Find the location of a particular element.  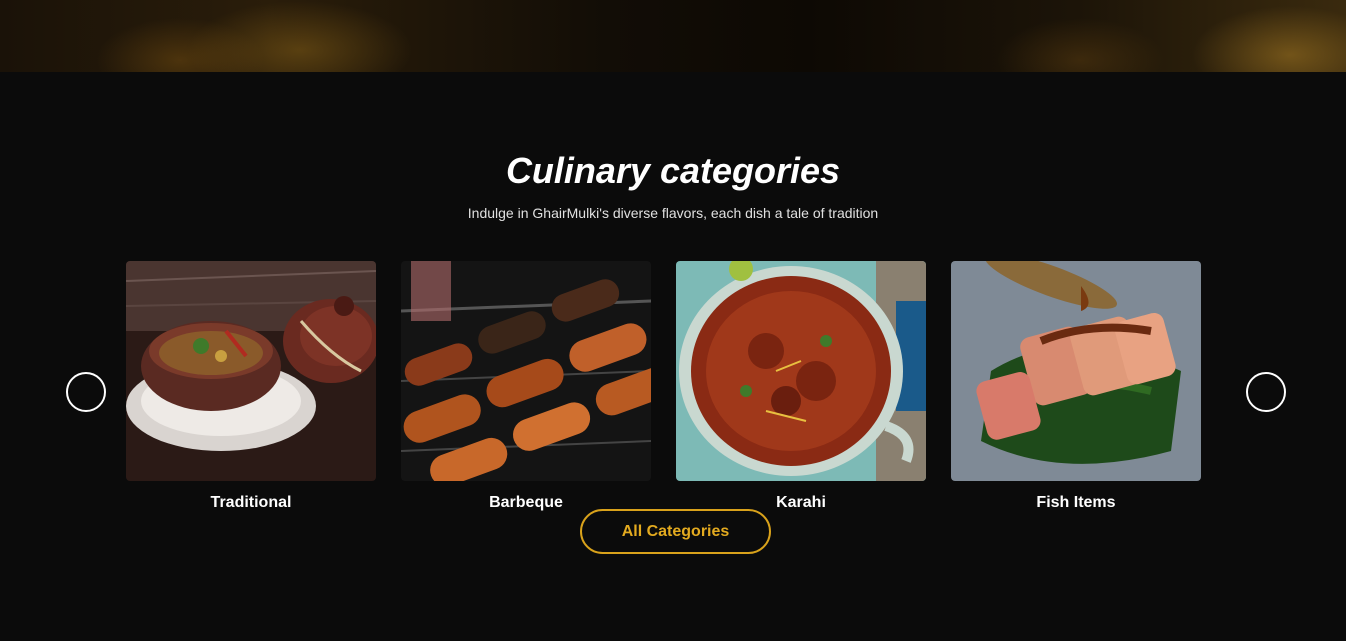

all-categories-button: All Categories is located at coordinates (675, 531).